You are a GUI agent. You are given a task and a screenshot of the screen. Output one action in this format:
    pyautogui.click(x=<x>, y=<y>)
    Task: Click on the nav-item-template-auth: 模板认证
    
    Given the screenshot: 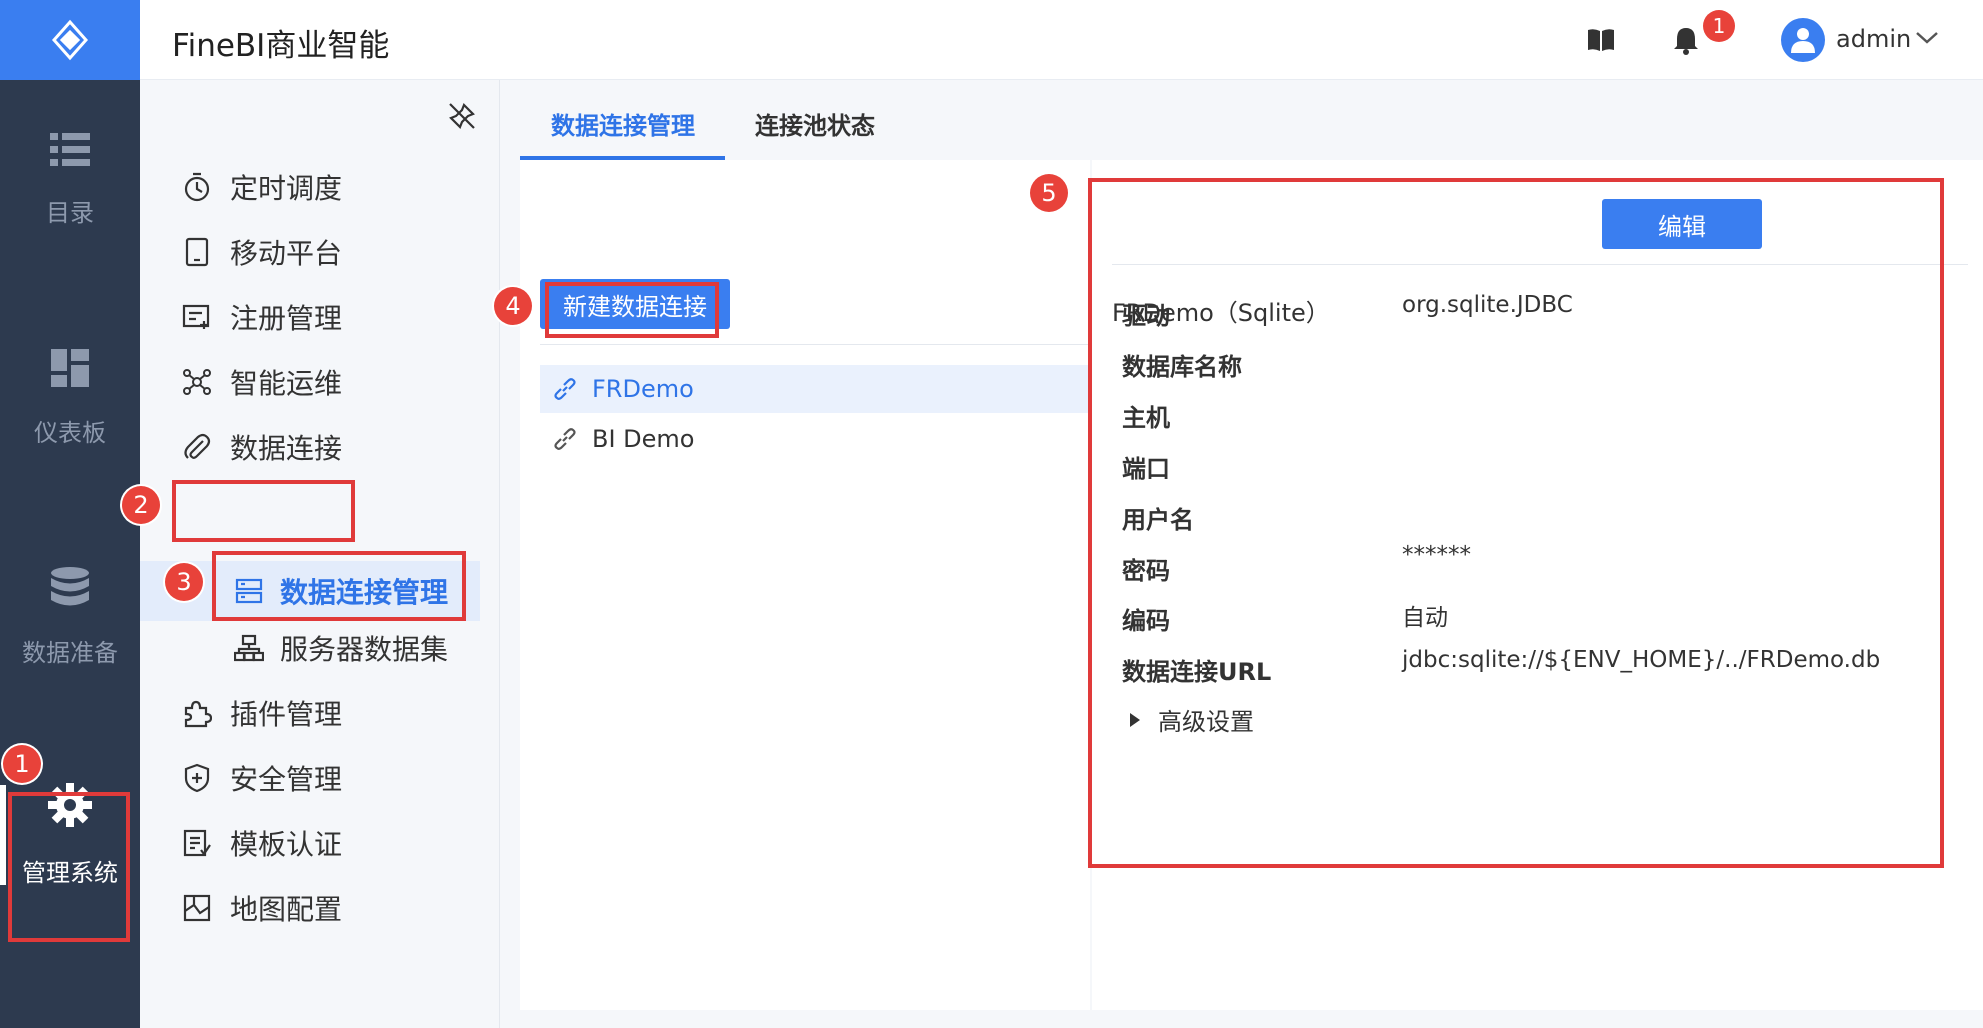 What is the action you would take?
    pyautogui.click(x=330, y=843)
    